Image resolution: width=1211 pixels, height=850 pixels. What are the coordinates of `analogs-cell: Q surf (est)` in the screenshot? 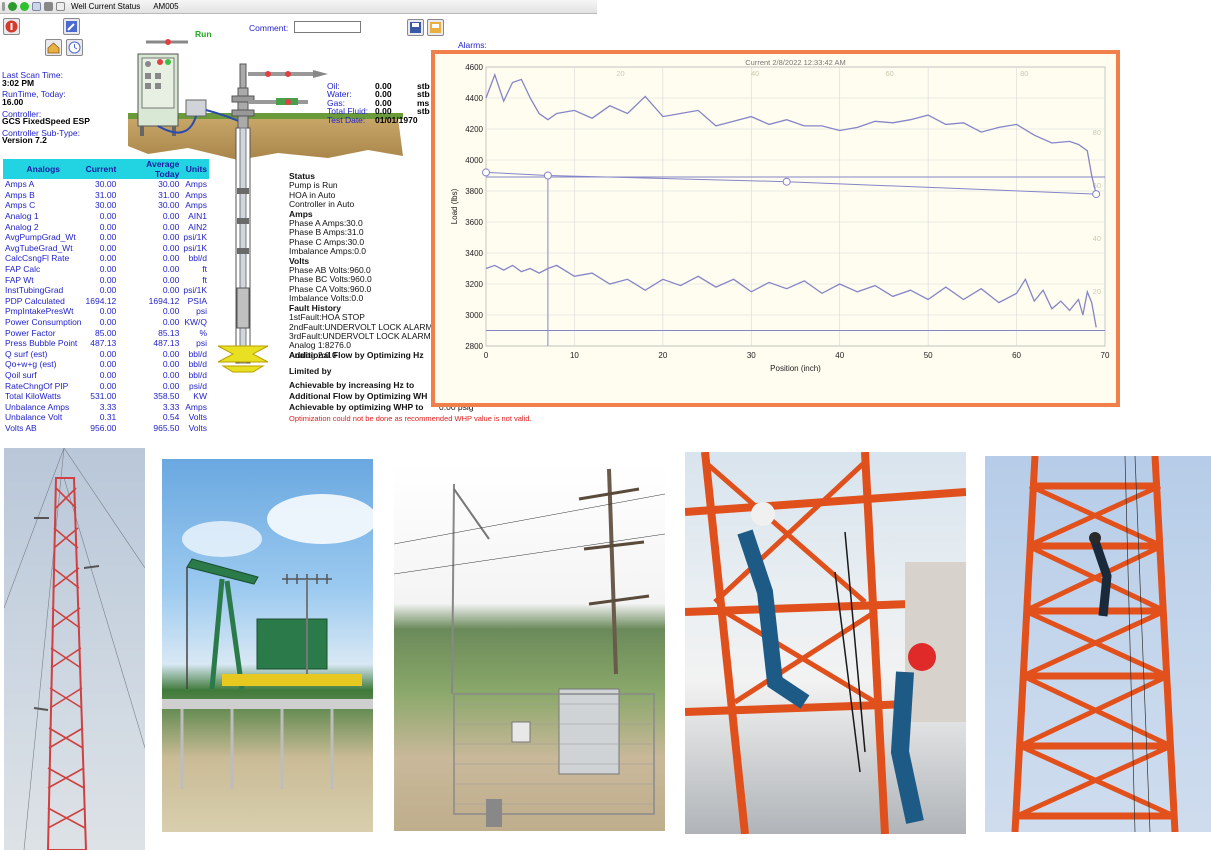 It's located at (26, 353).